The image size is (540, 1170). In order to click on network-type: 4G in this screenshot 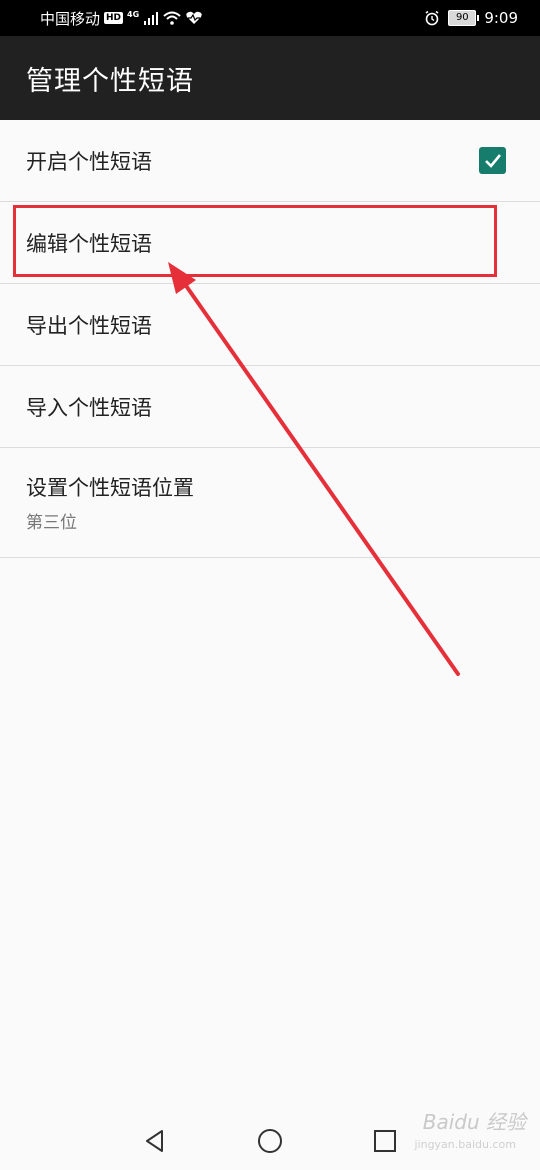, I will do `click(133, 14)`.